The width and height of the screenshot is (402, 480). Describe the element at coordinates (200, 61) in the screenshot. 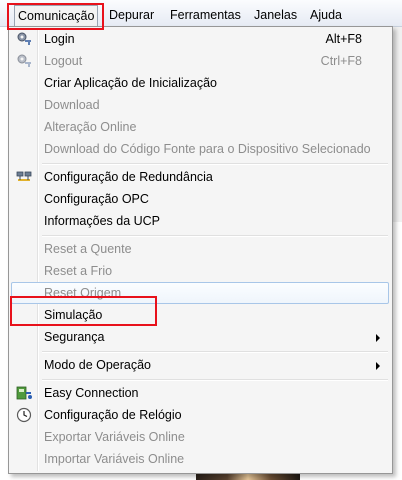

I see `menu-item-logout: Logout Ctrl+F8` at that location.